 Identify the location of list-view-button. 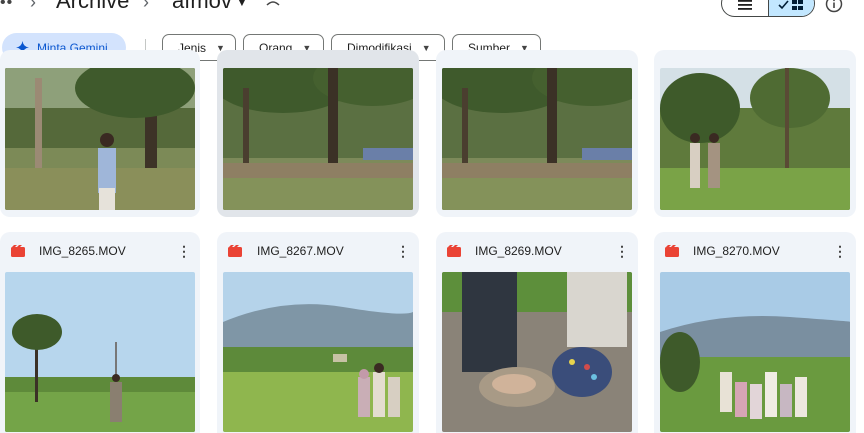
(745, 8).